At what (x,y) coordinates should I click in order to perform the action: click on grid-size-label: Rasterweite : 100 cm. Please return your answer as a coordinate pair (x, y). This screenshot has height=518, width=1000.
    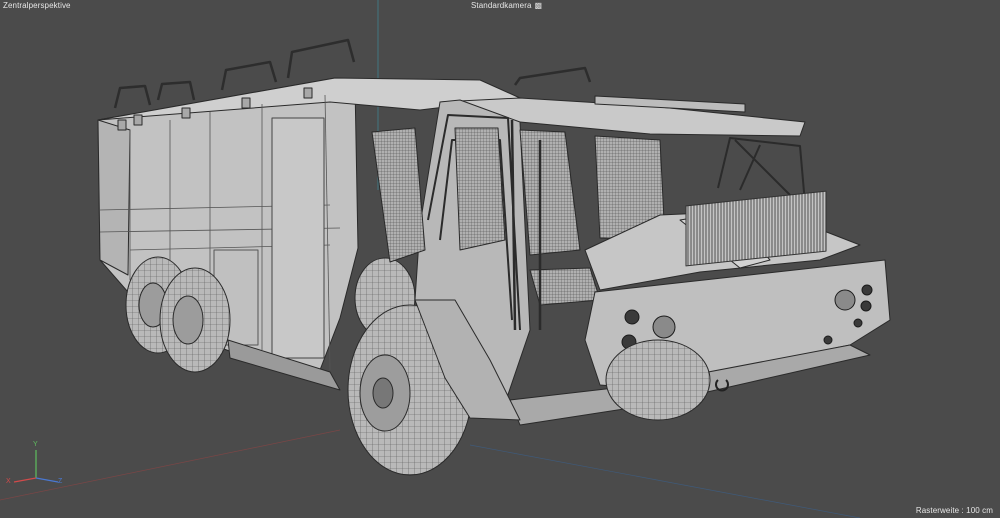
    Looking at the image, I should click on (954, 510).